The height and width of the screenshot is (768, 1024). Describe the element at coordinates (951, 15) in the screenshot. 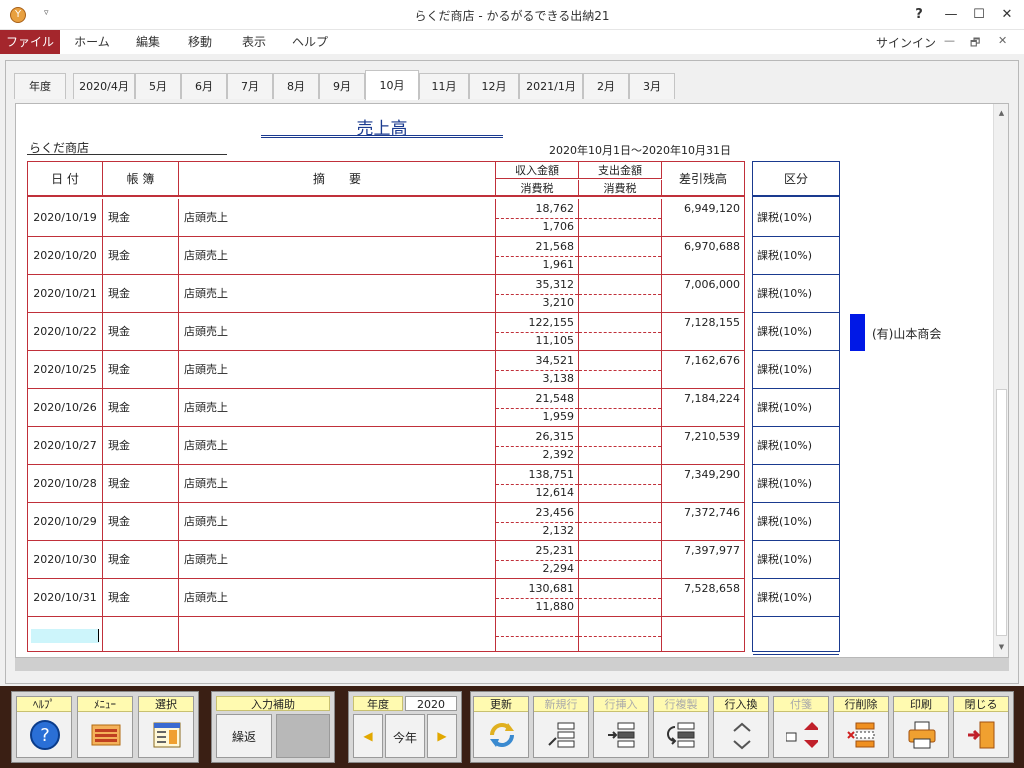

I see `minimize-button: —` at that location.